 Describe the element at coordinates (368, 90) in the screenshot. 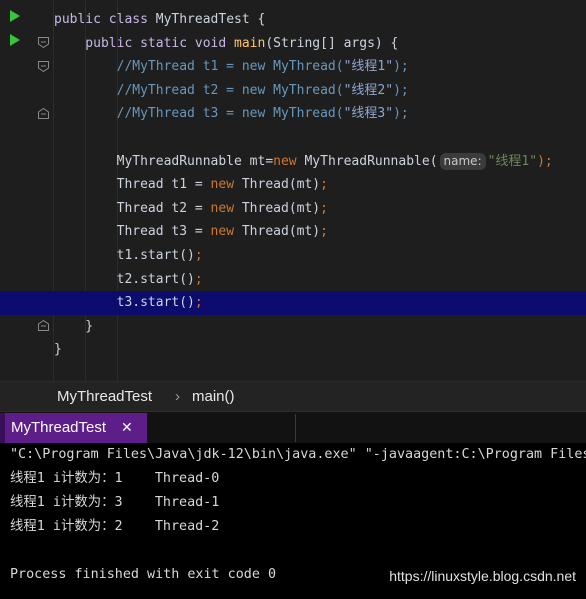

I see `code-token: "线程2"` at that location.